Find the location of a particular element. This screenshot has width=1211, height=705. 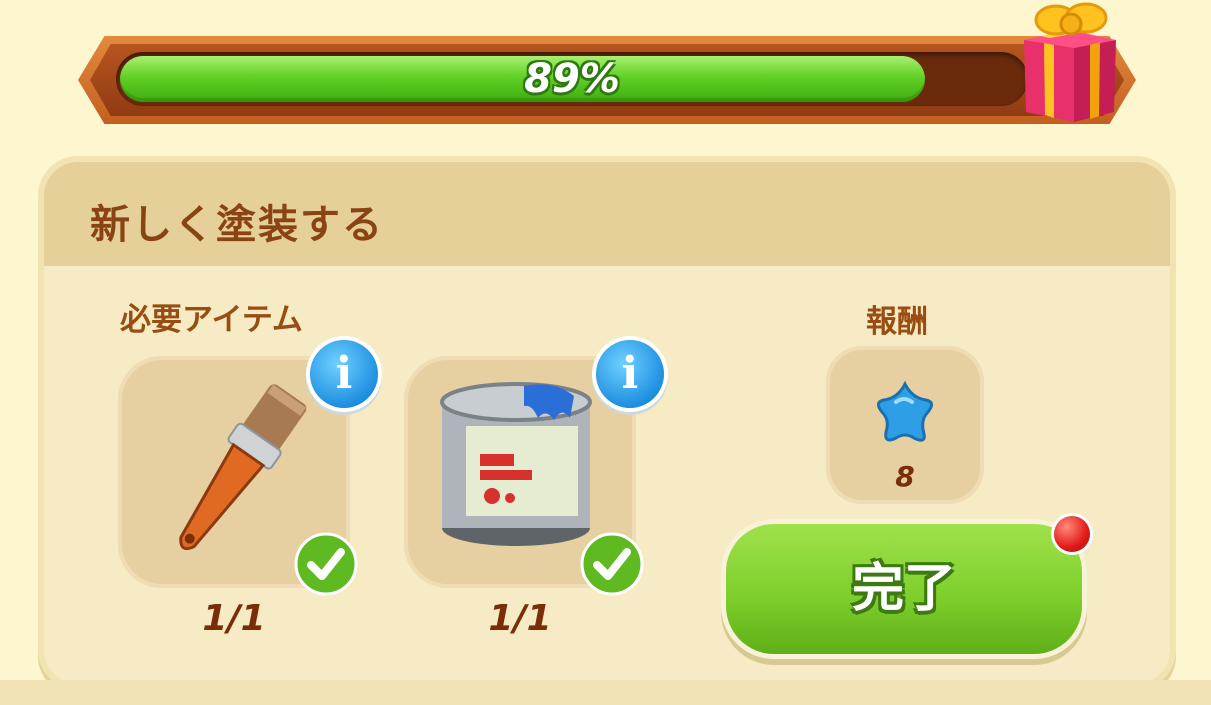

task-title: 新しく塗装する is located at coordinates (237, 225).